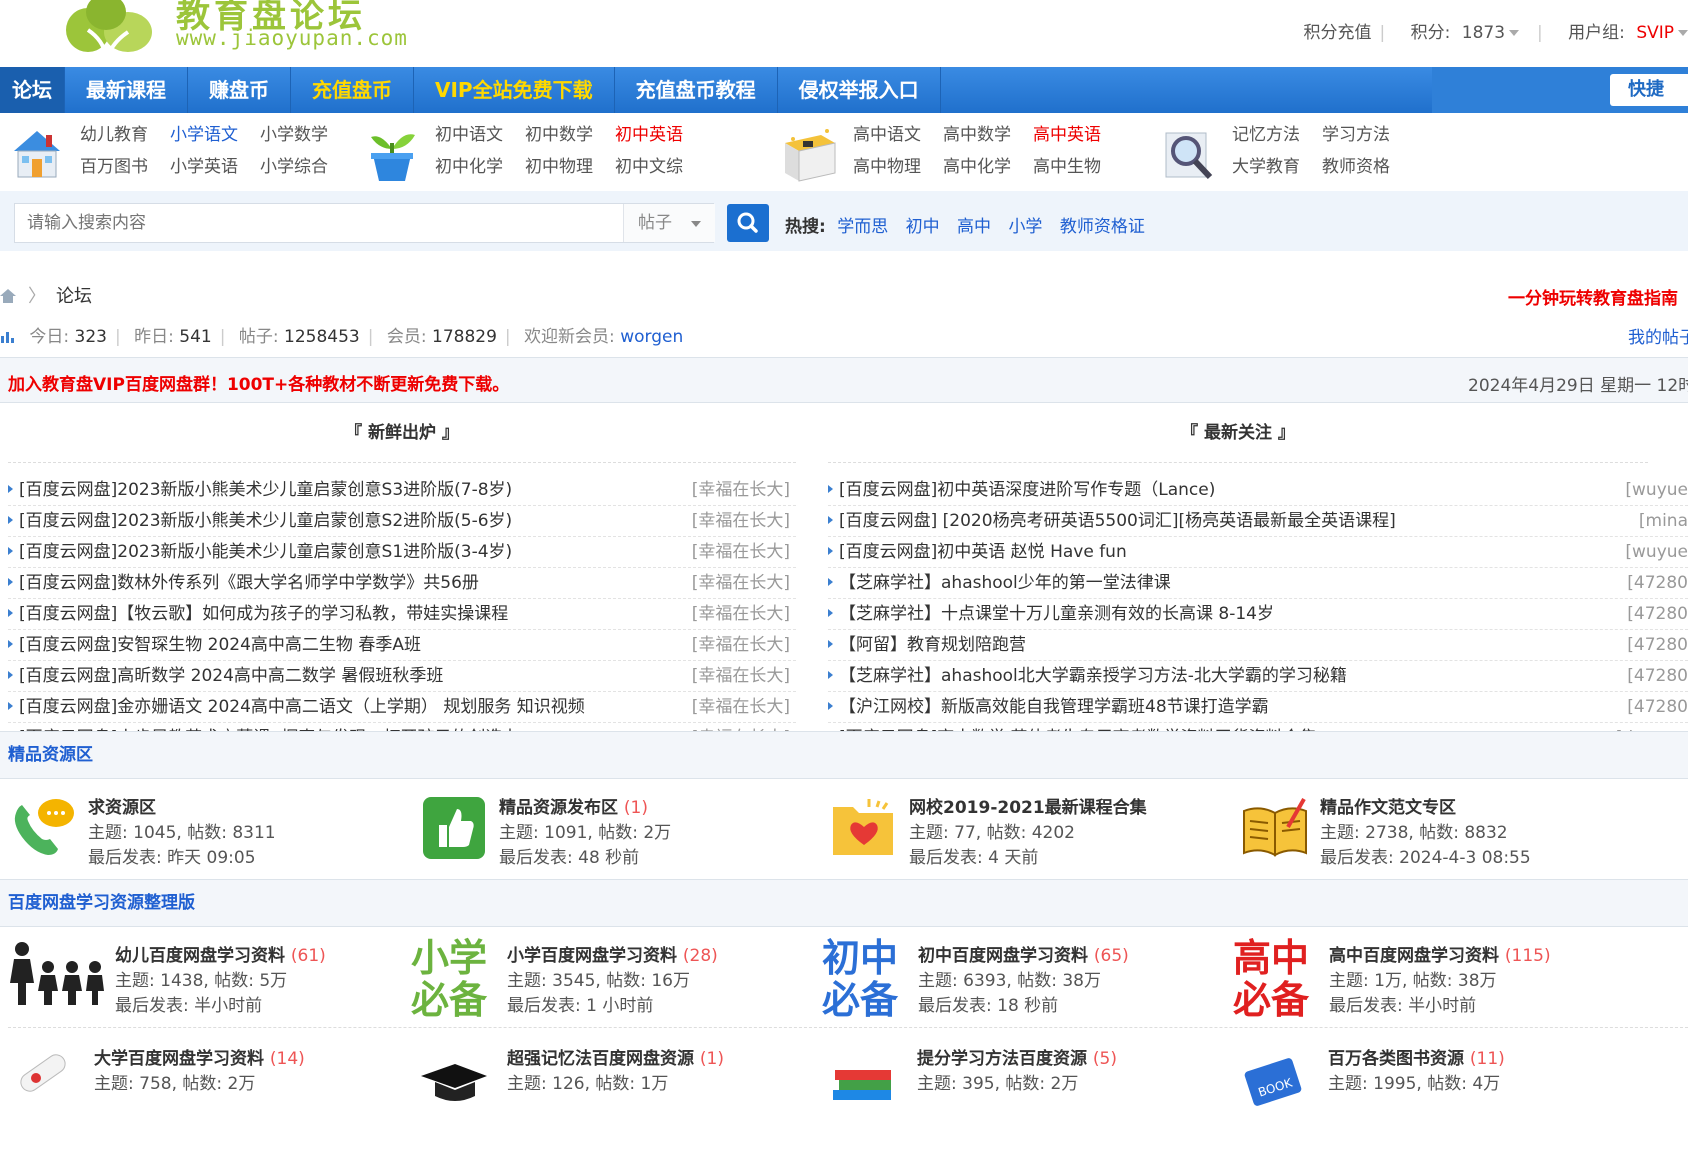  What do you see at coordinates (569, 855) in the screenshot?
I see `forum-last-post: 最后发表: 48 秒前` at bounding box center [569, 855].